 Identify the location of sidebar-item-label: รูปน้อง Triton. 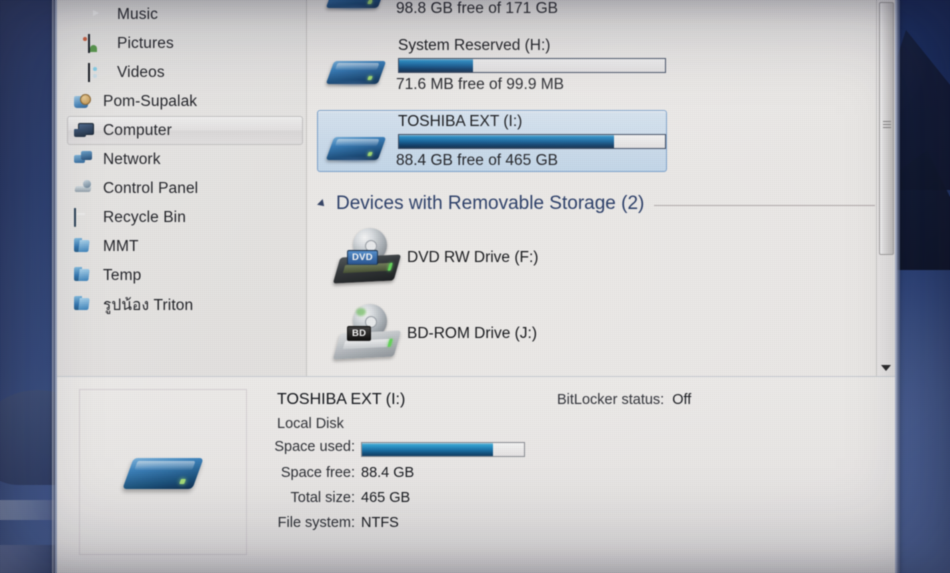
(148, 305).